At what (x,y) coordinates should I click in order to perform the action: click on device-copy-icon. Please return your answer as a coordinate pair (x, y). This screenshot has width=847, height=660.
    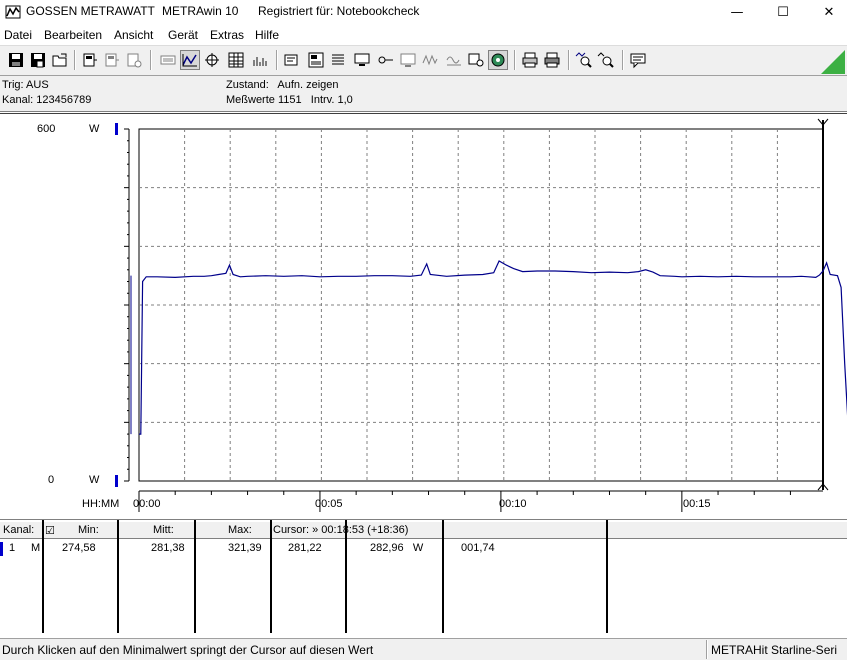
    Looking at the image, I should click on (112, 60).